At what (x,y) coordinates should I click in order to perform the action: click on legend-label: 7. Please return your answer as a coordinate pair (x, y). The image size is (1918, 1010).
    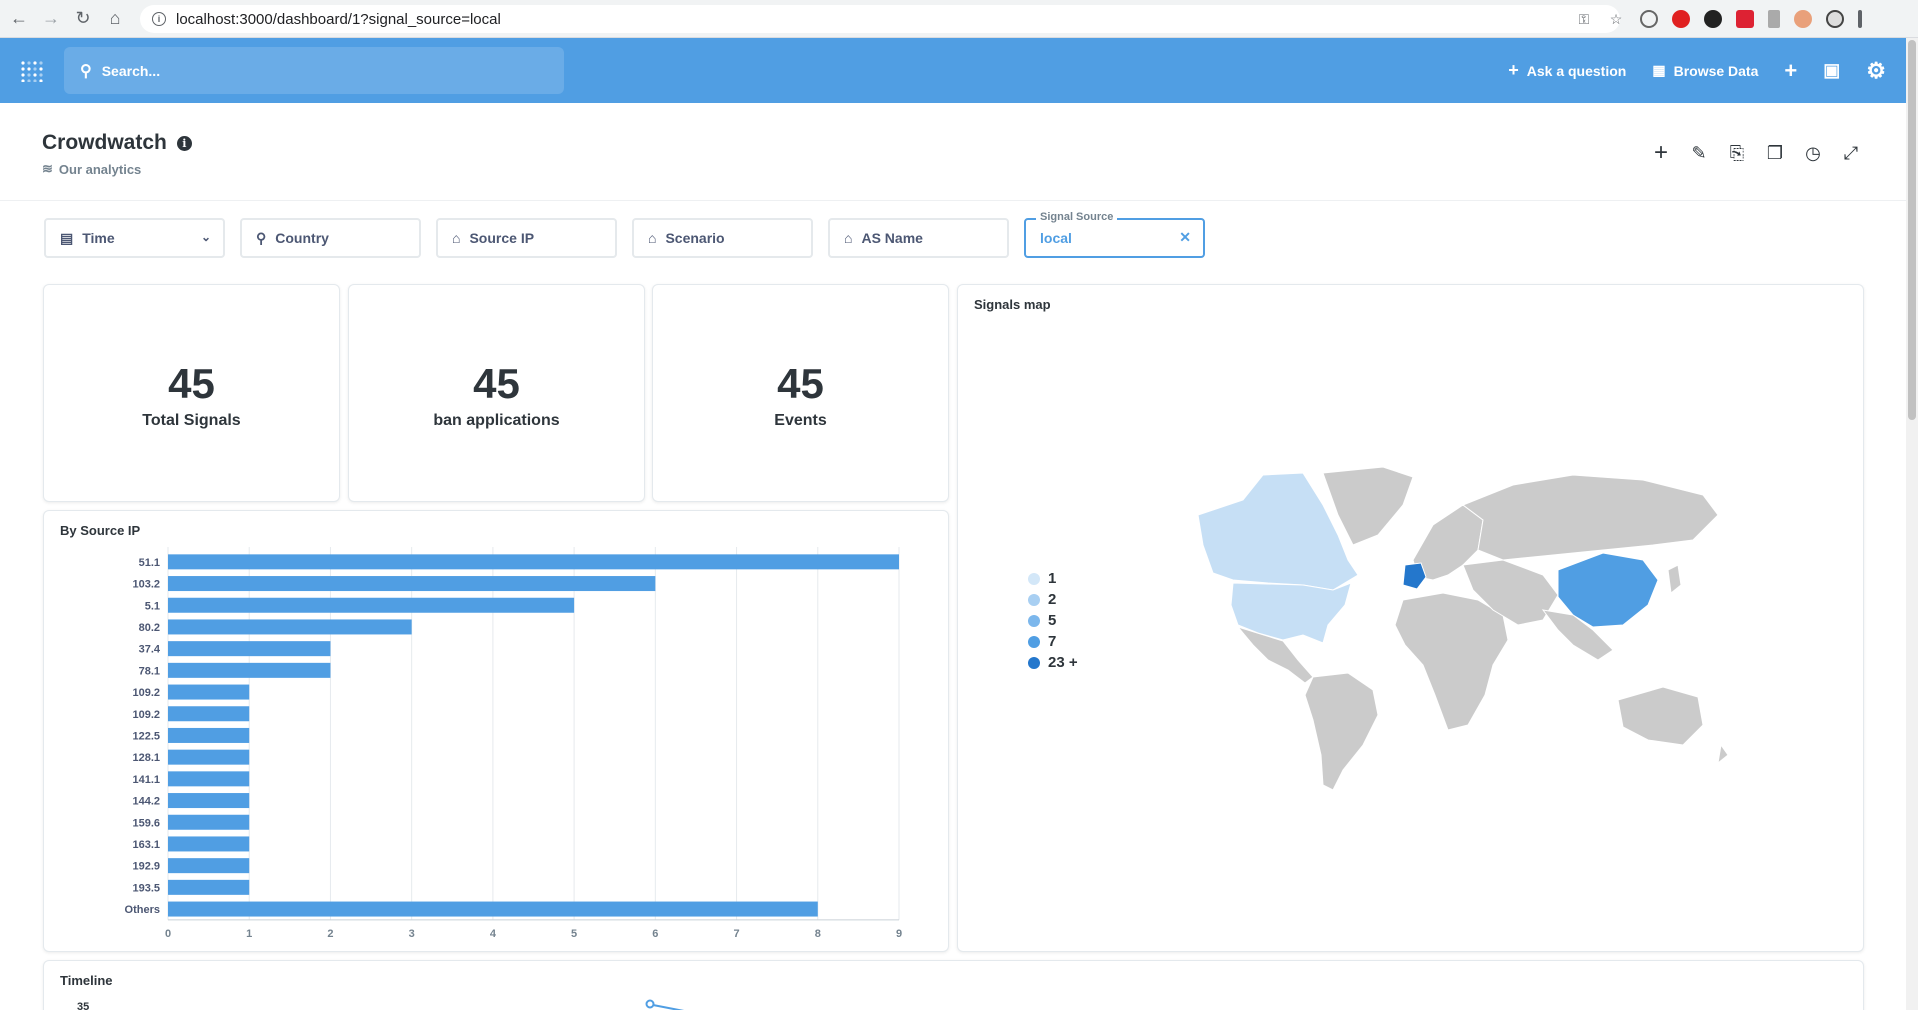
    Looking at the image, I should click on (1052, 641).